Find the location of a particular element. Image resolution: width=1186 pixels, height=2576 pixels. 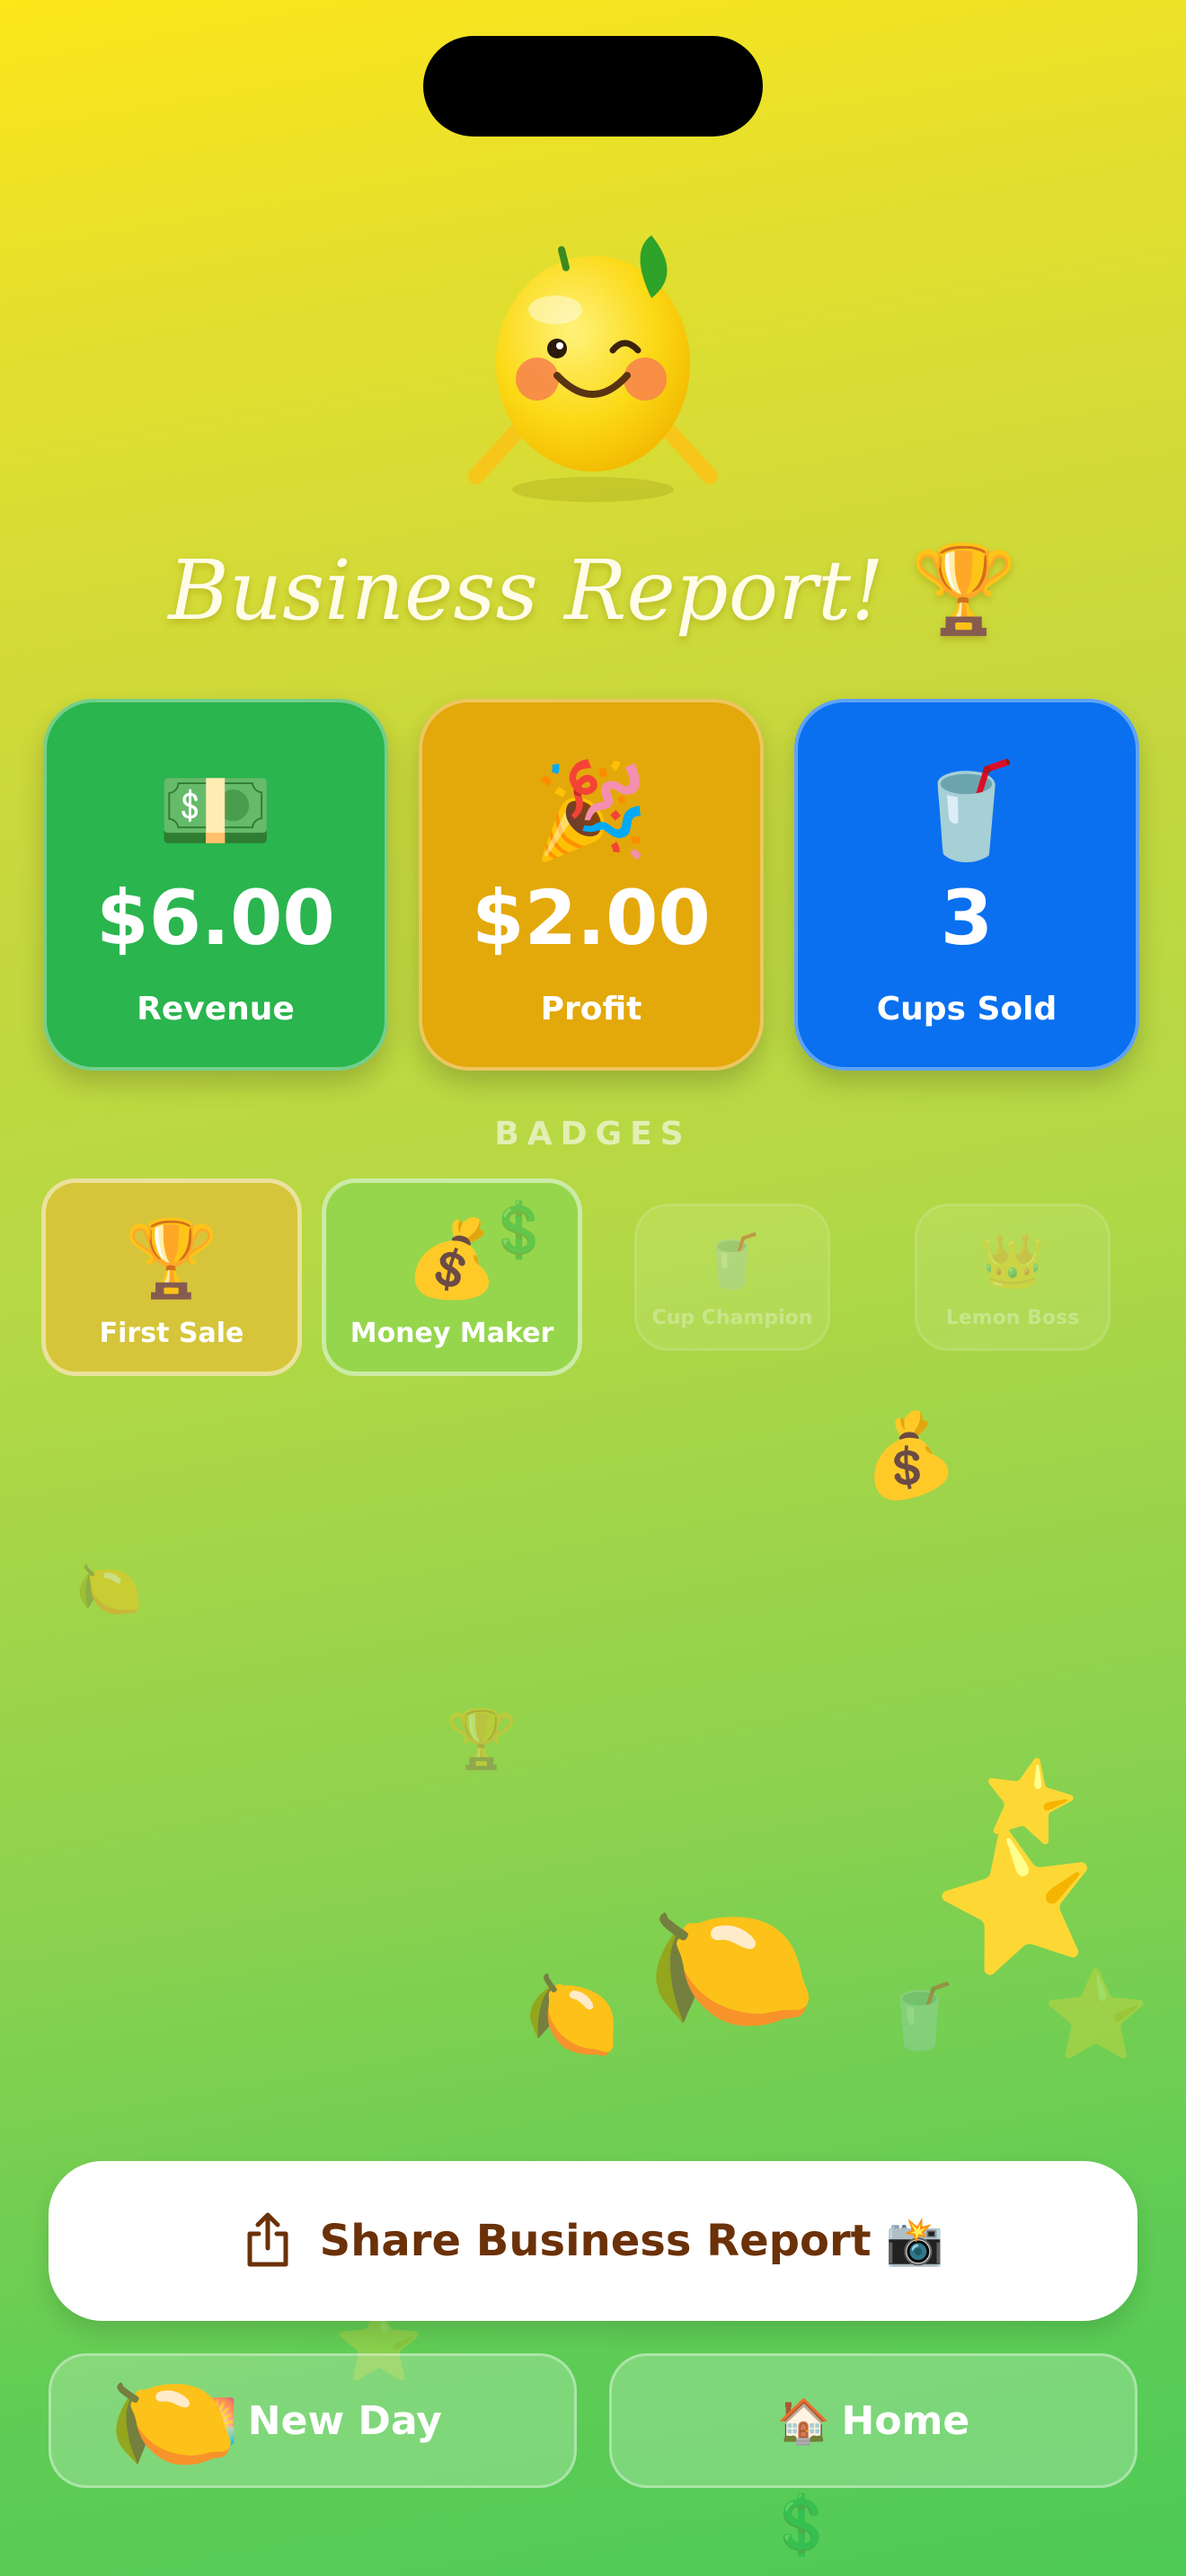

revenue-card: 💵 $6.00 Revenue is located at coordinates (215, 885).